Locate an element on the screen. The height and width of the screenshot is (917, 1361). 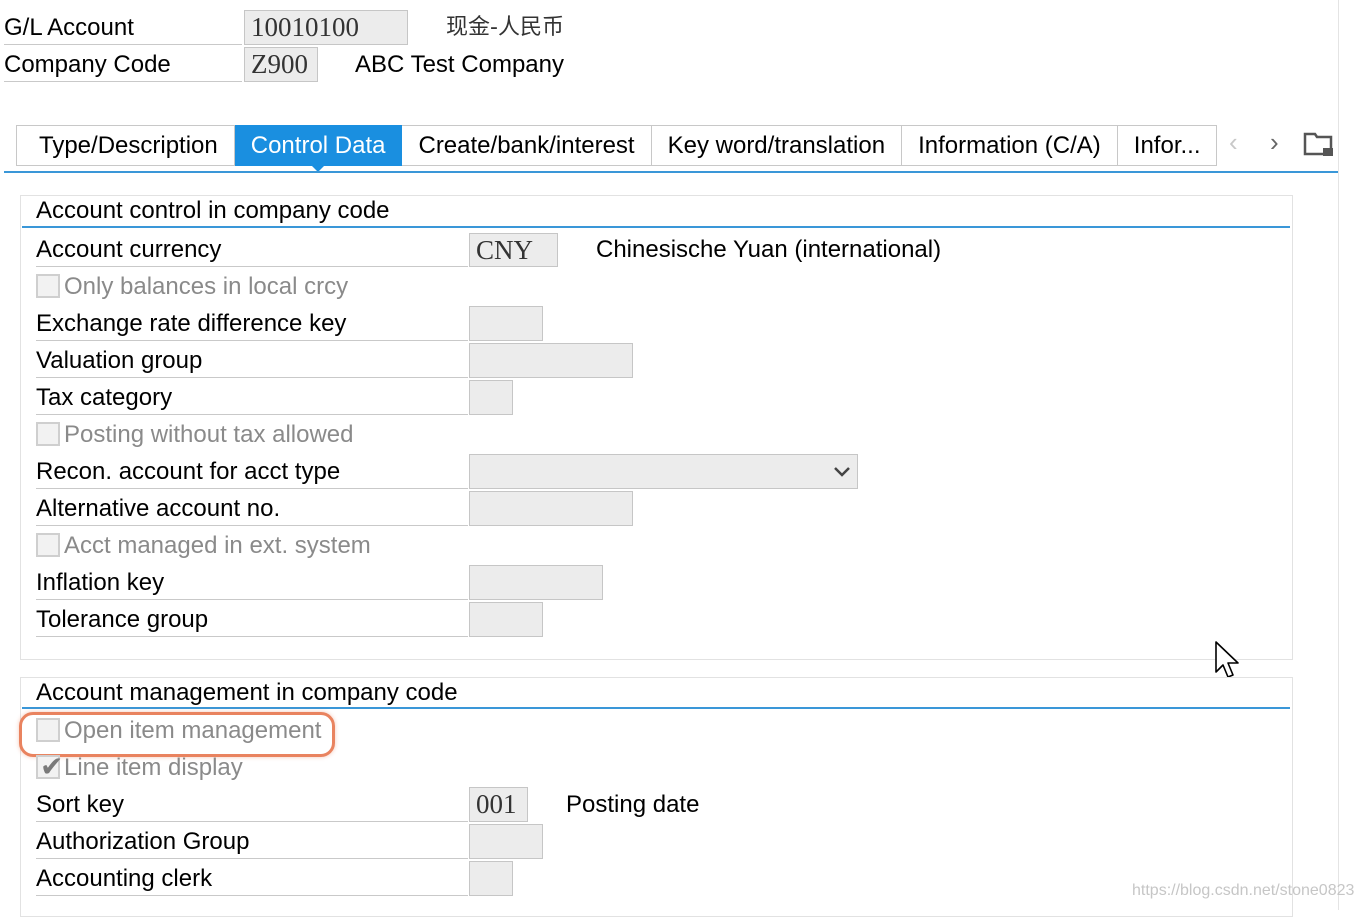
chevron-down-icon-graphic is located at coordinates (842, 472).